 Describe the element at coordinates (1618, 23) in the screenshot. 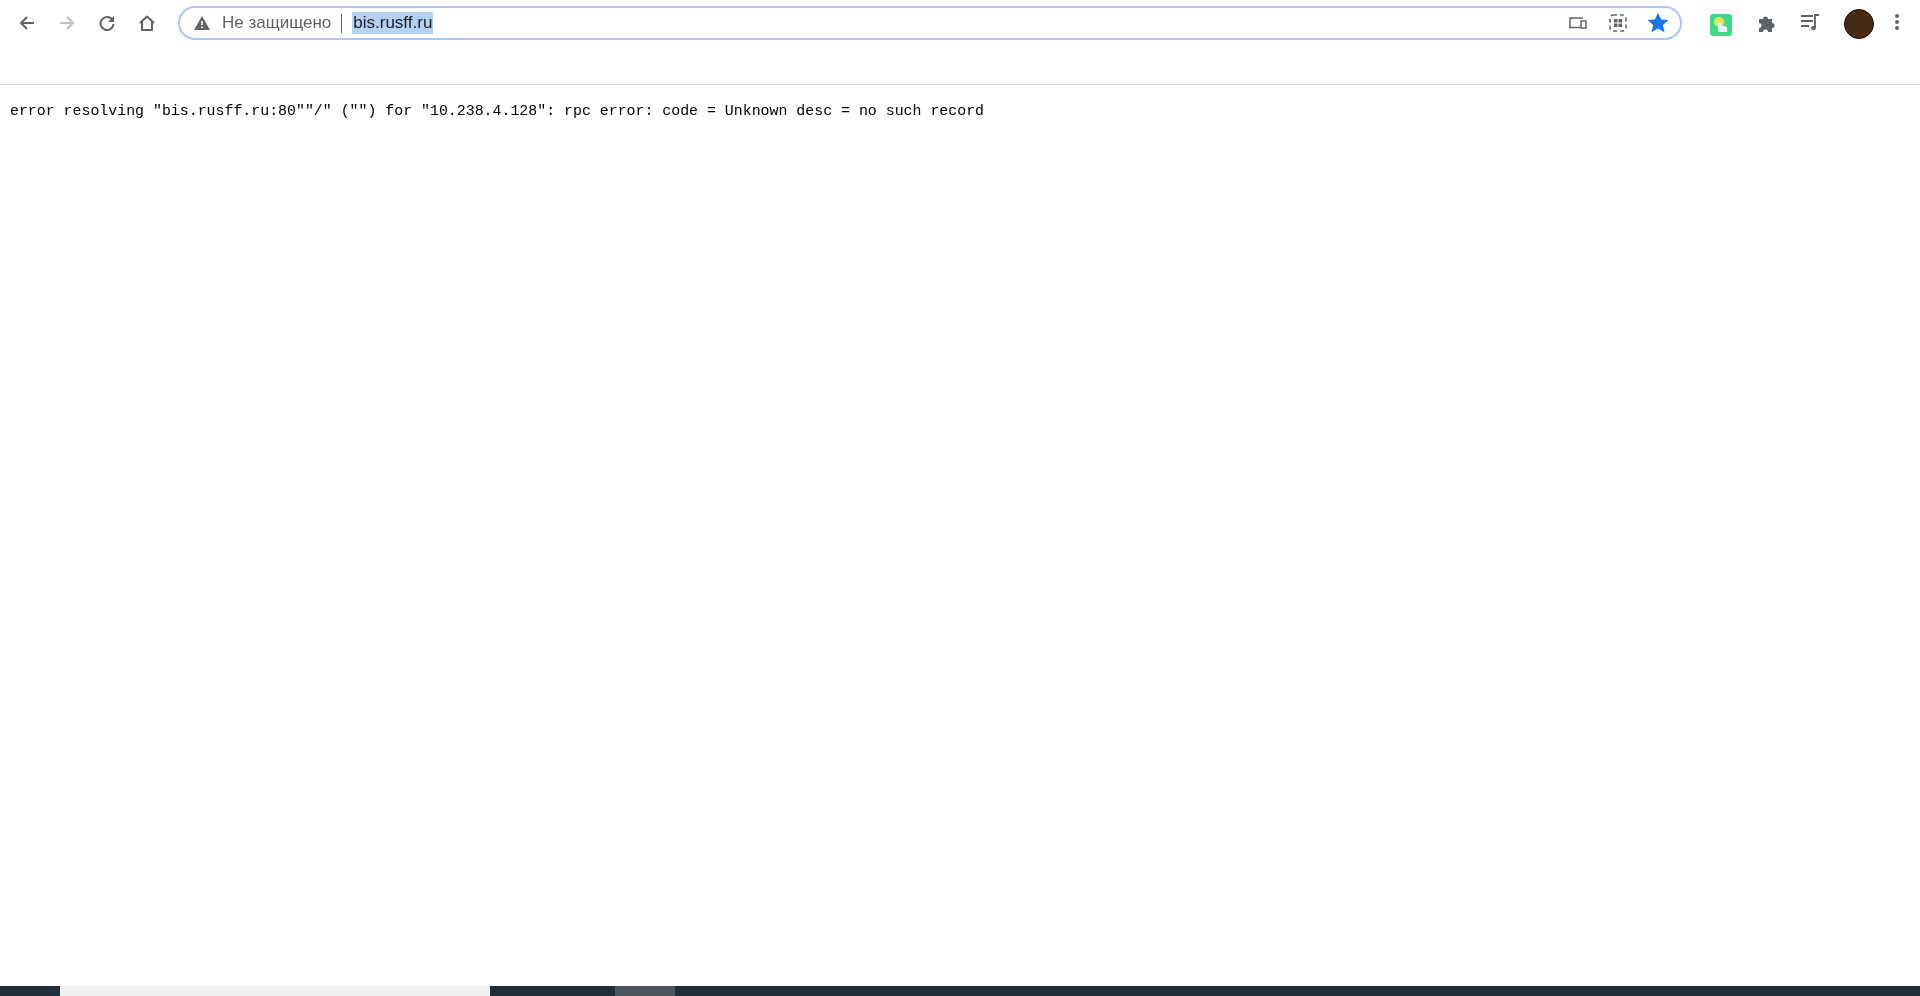

I see `grid-icon` at that location.